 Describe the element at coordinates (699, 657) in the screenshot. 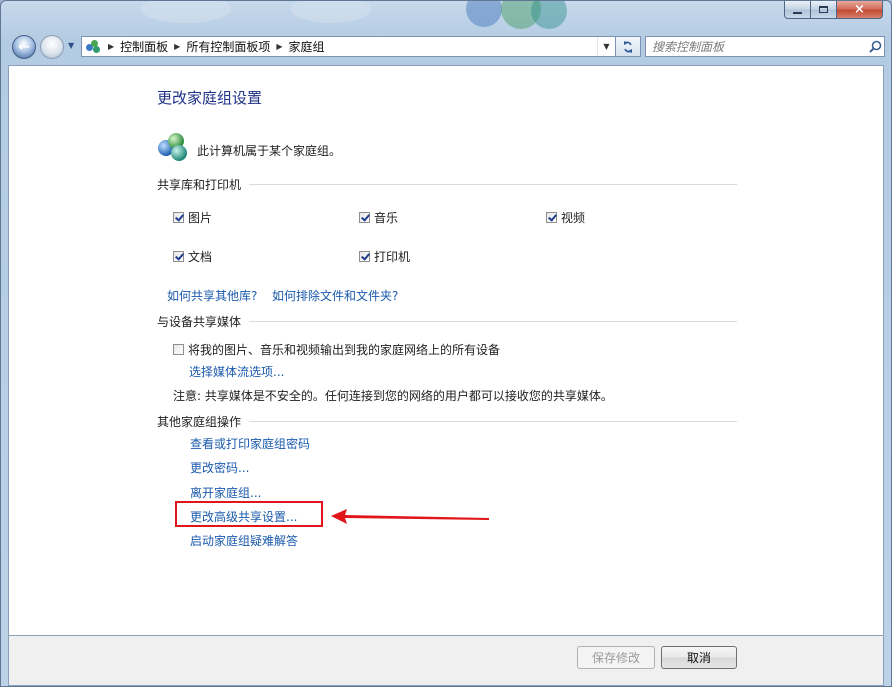

I see `cancel-button: 取消` at that location.